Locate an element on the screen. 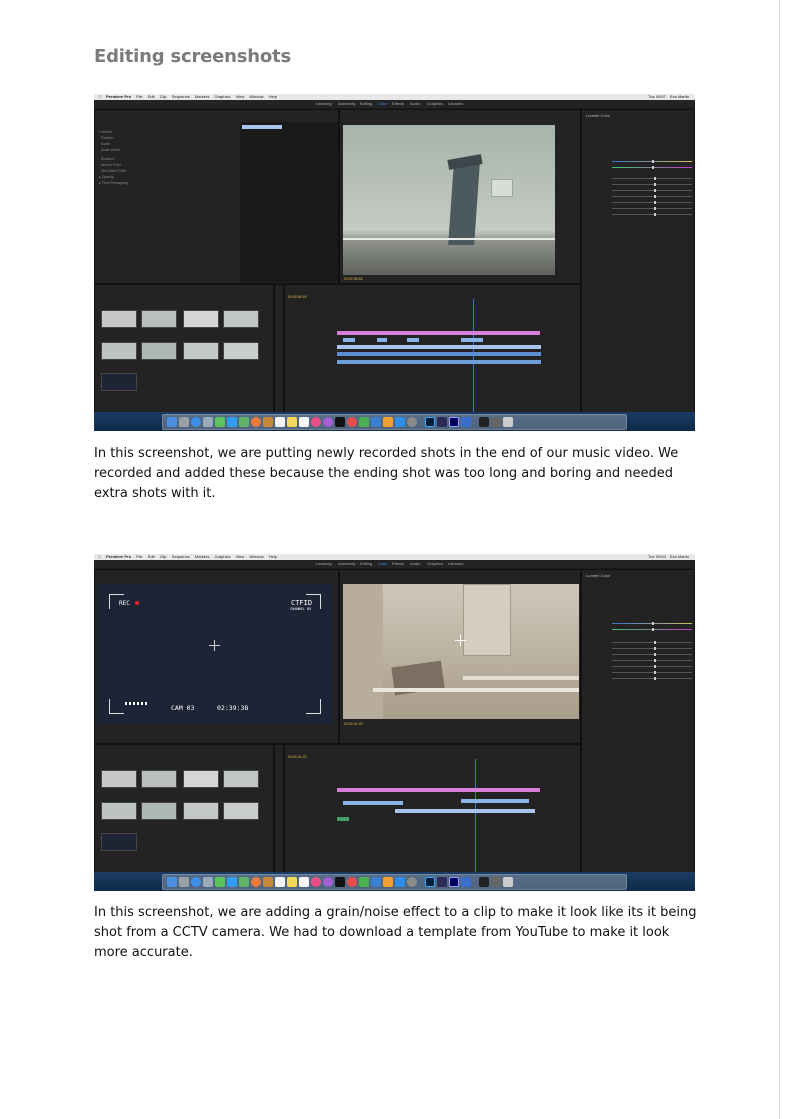  apple-tv-icon is located at coordinates (340, 422).